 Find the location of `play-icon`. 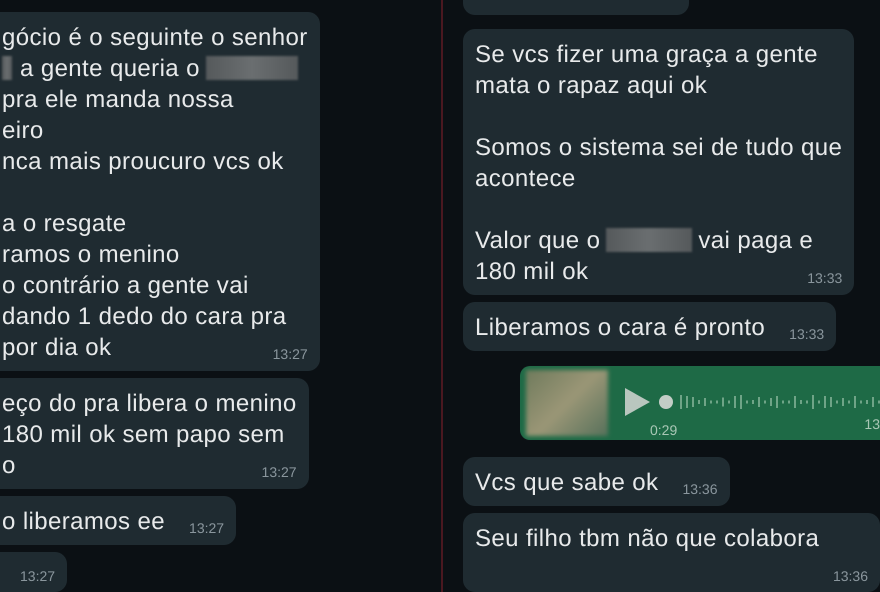

play-icon is located at coordinates (637, 402).